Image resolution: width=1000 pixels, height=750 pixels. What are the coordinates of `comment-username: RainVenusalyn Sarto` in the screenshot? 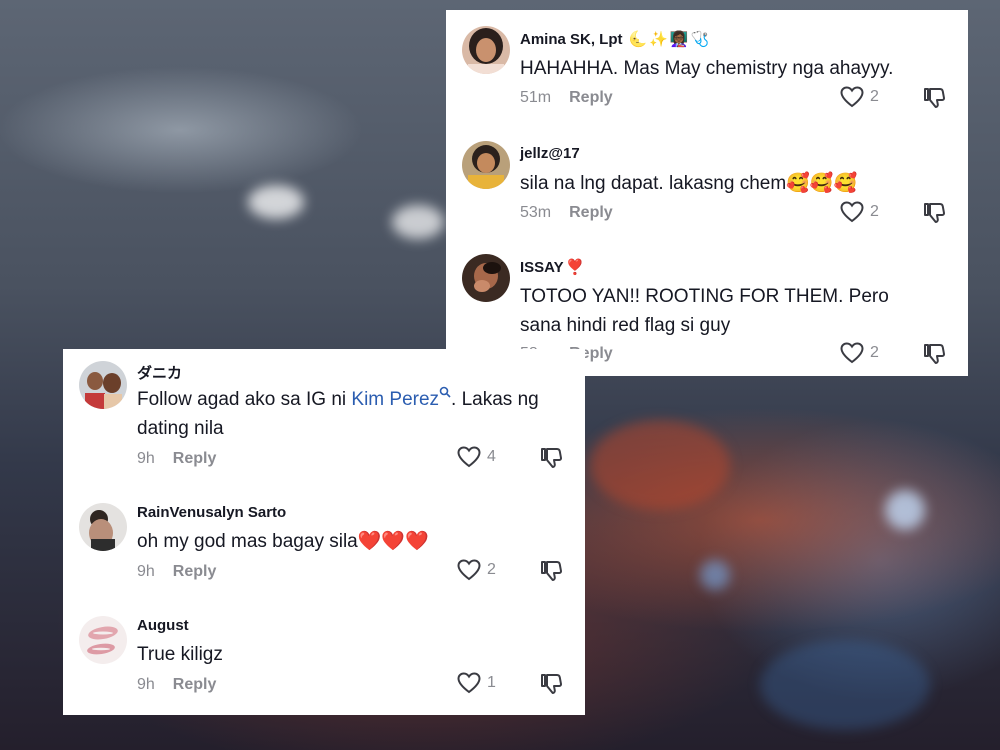 It's located at (211, 512).